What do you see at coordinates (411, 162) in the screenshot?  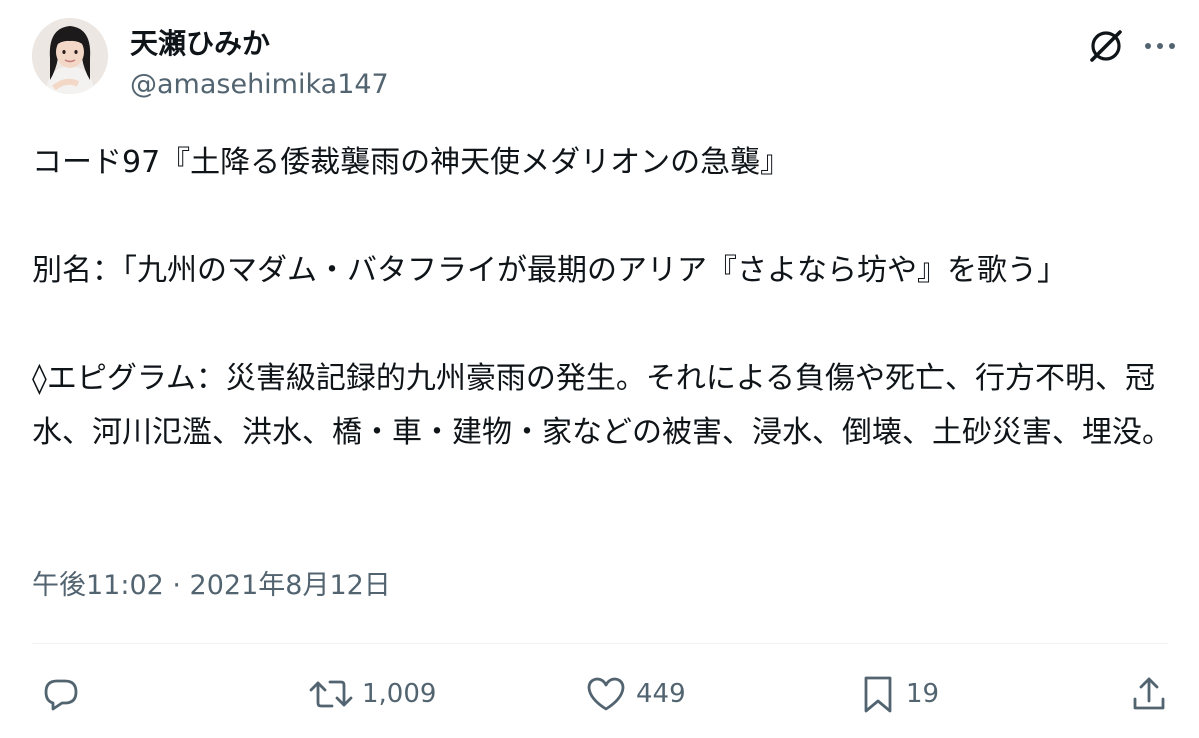 I see `tweet-line-code: コード97『土降る倭裁襲雨の神天使メダリオンの急襲』` at bounding box center [411, 162].